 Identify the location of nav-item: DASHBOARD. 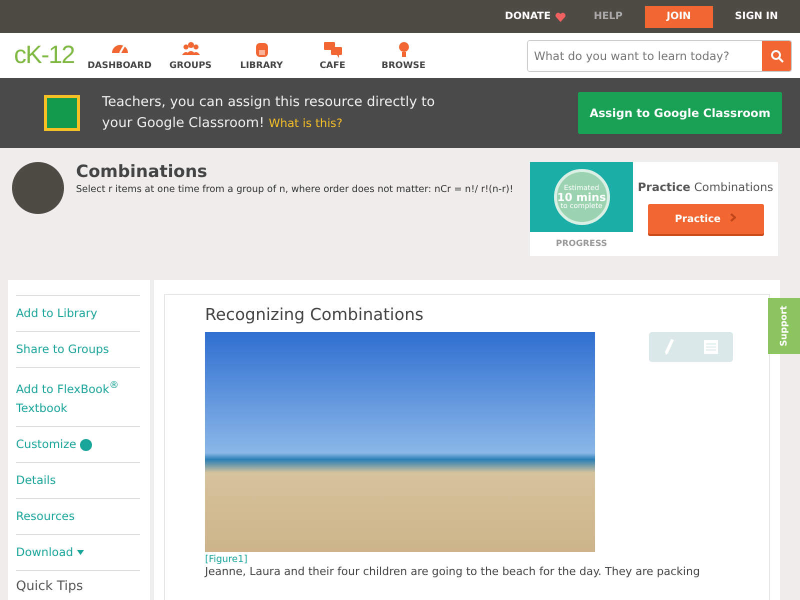
(119, 55).